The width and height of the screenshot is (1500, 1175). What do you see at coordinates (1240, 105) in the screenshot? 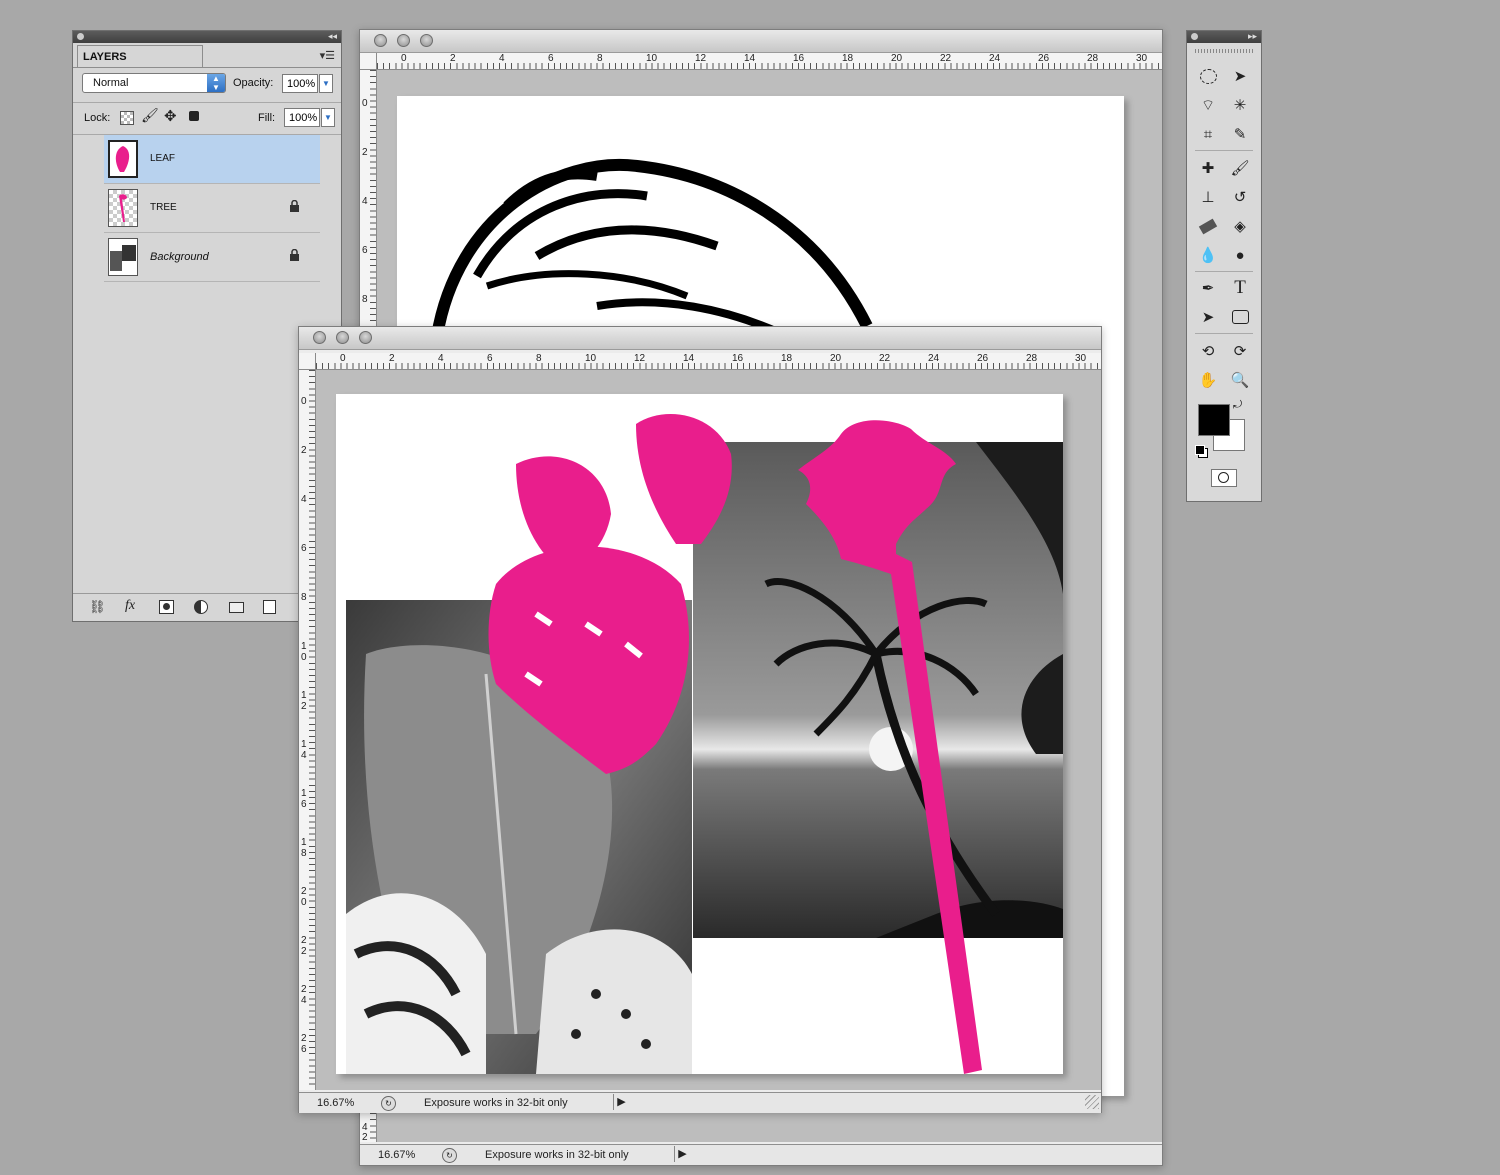
I see `magic-wand-icon: ✳` at bounding box center [1240, 105].